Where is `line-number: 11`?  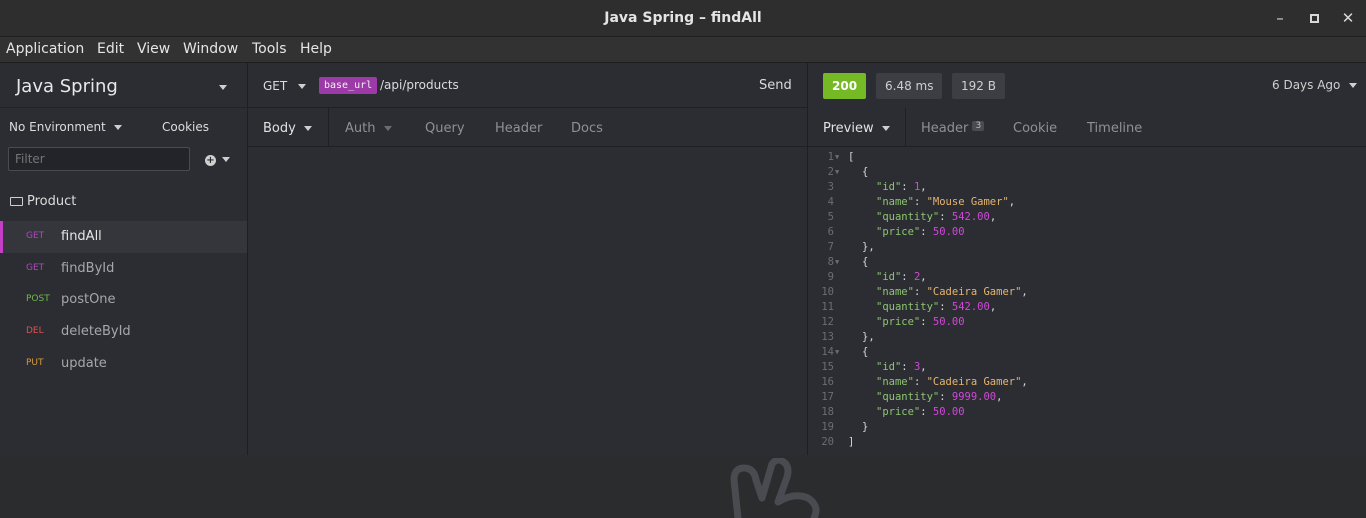
line-number: 11 is located at coordinates (827, 307).